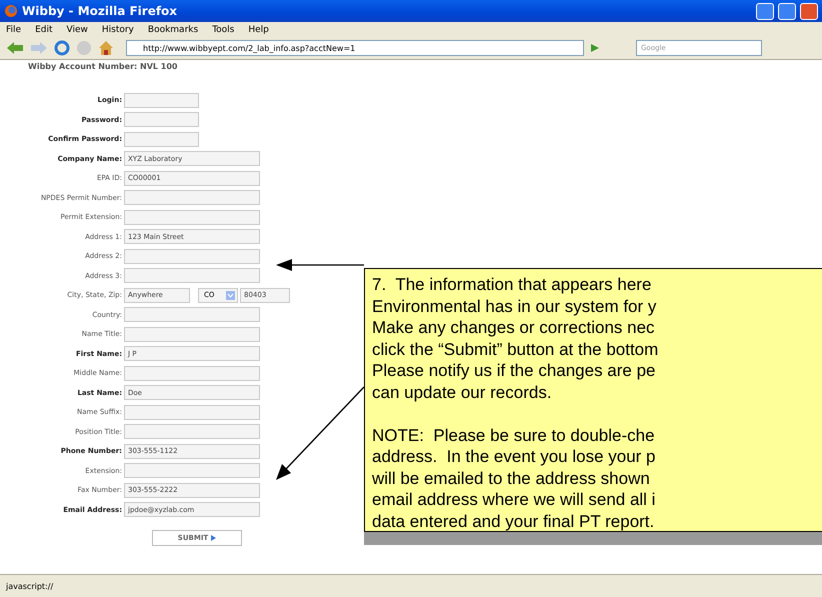  What do you see at coordinates (103, 67) in the screenshot?
I see `account-number-text: Wibby Account Number: NVL 100` at bounding box center [103, 67].